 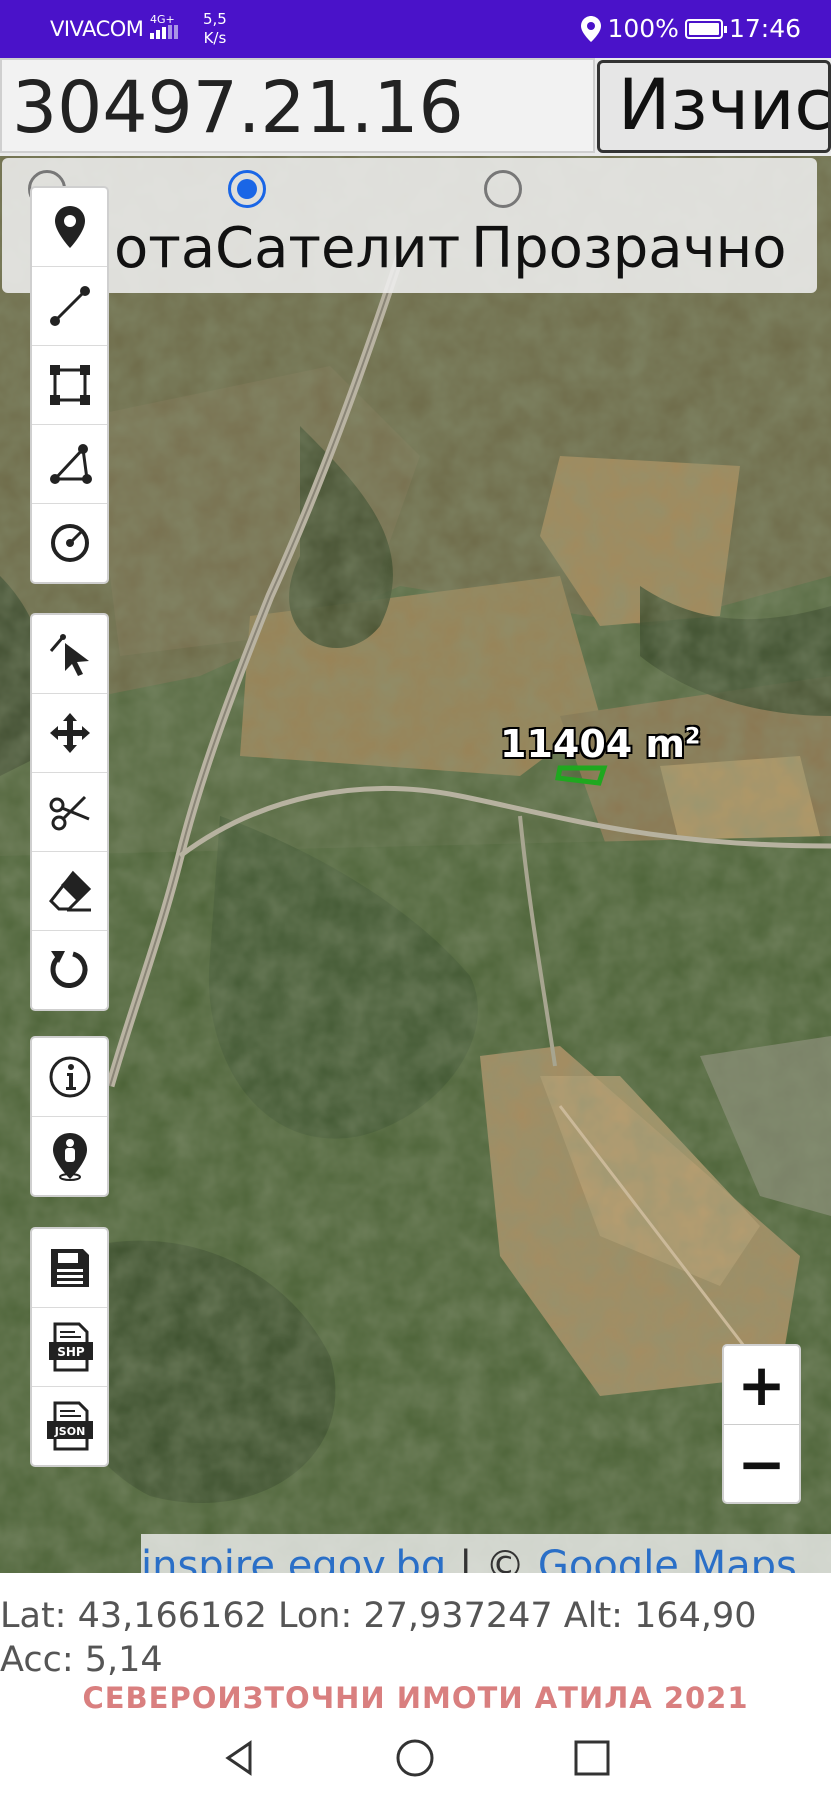 I want to click on location-person-icon, so click(x=69, y=1157).